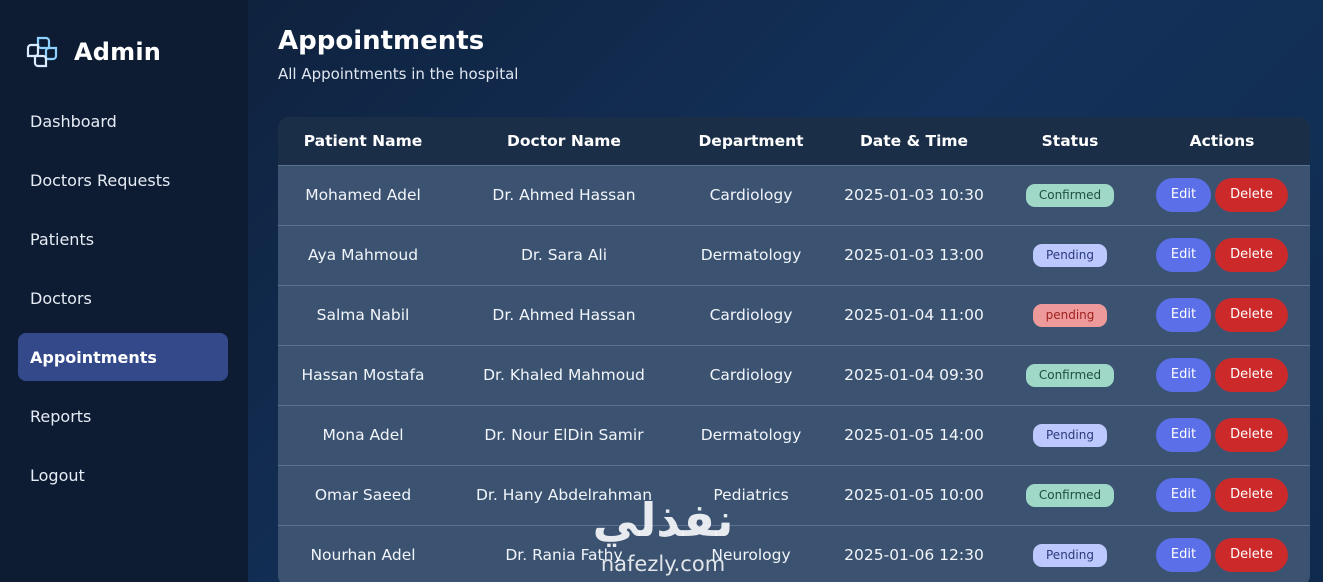 This screenshot has width=1323, height=582. What do you see at coordinates (564, 140) in the screenshot?
I see `column-header-doctor: Doctor Name` at bounding box center [564, 140].